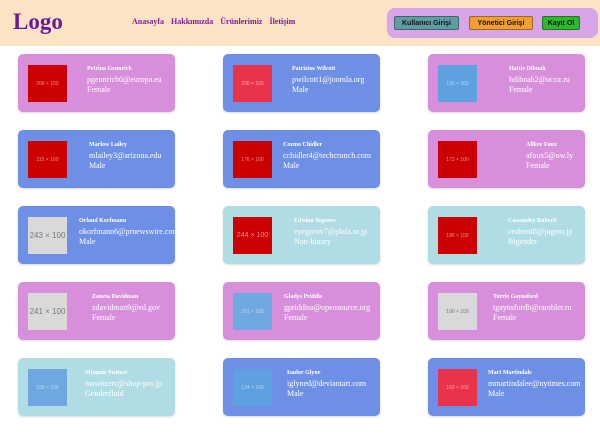 This screenshot has width=600, height=445. Describe the element at coordinates (534, 383) in the screenshot. I see `user-email: mmartindalee@nytimes.com` at that location.